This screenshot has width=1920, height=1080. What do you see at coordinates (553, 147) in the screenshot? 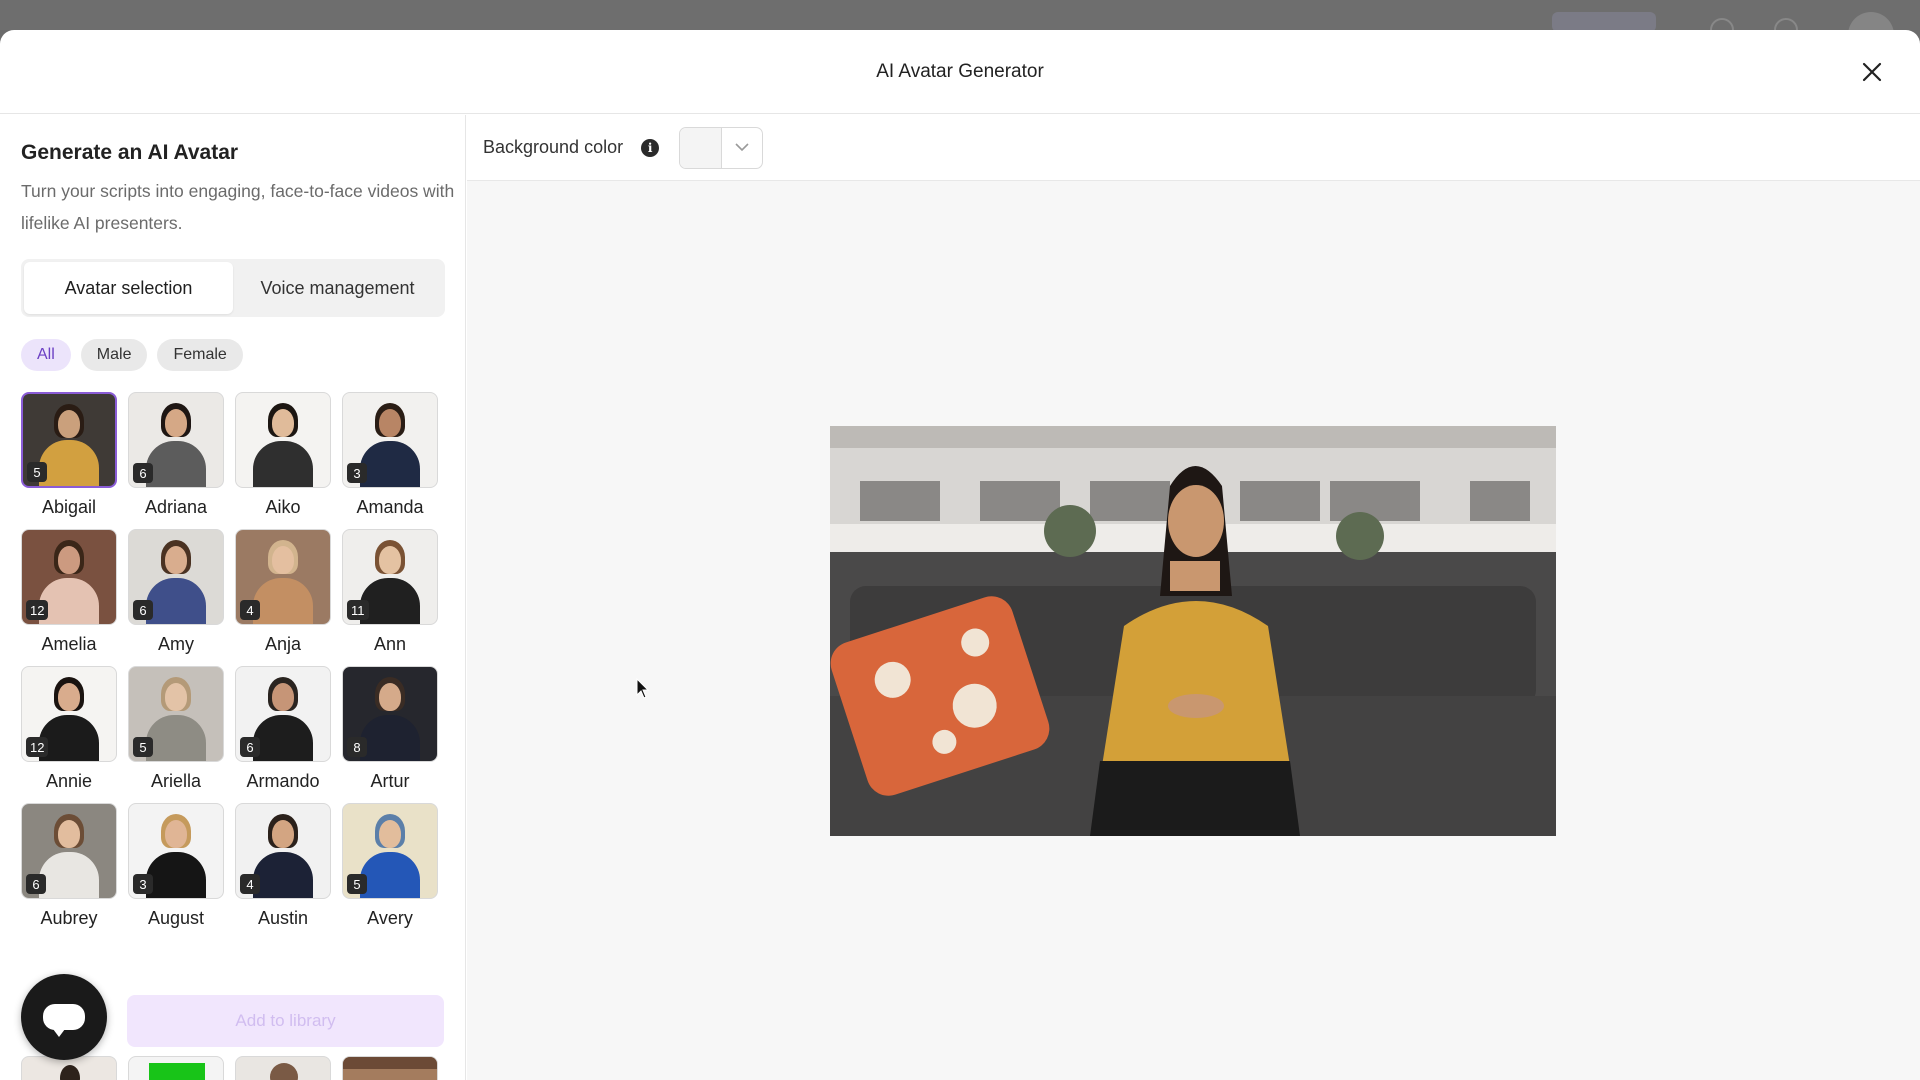
I see `background-color-label: Background color` at bounding box center [553, 147].